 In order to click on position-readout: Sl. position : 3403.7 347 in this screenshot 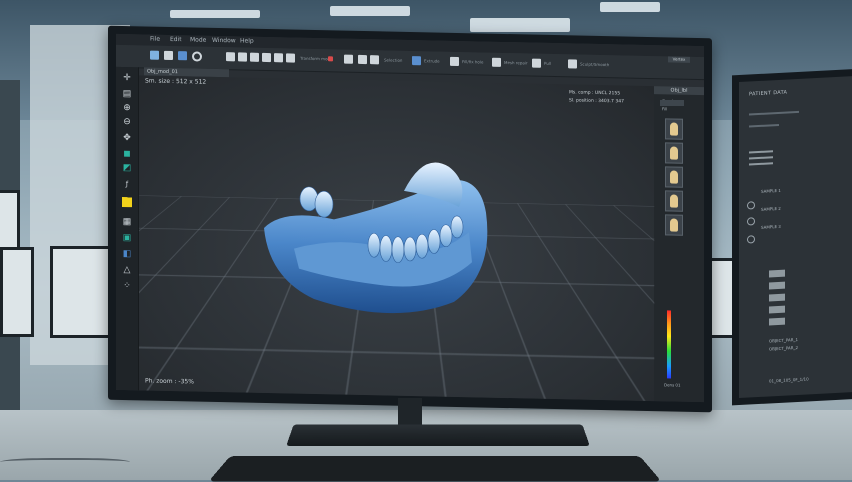, I will do `click(596, 101)`.